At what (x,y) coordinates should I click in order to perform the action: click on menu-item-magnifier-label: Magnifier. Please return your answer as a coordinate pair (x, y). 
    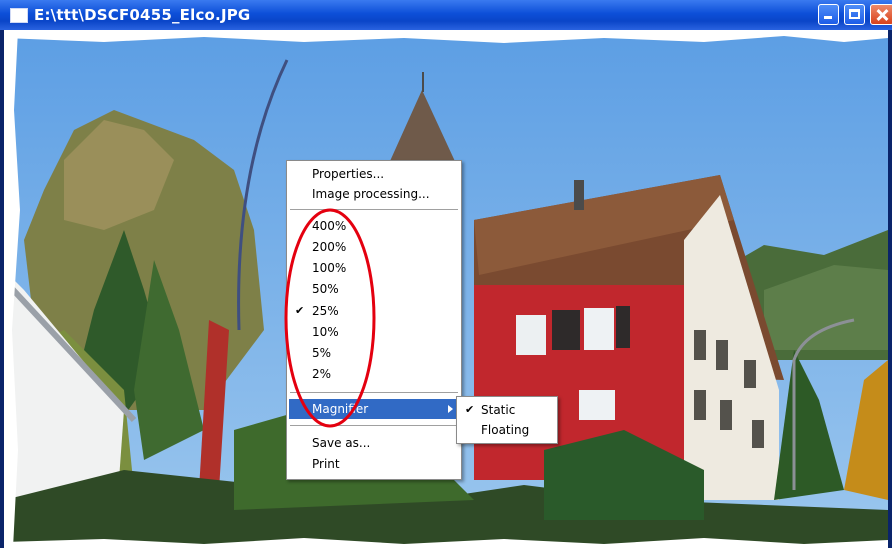
    Looking at the image, I should click on (340, 409).